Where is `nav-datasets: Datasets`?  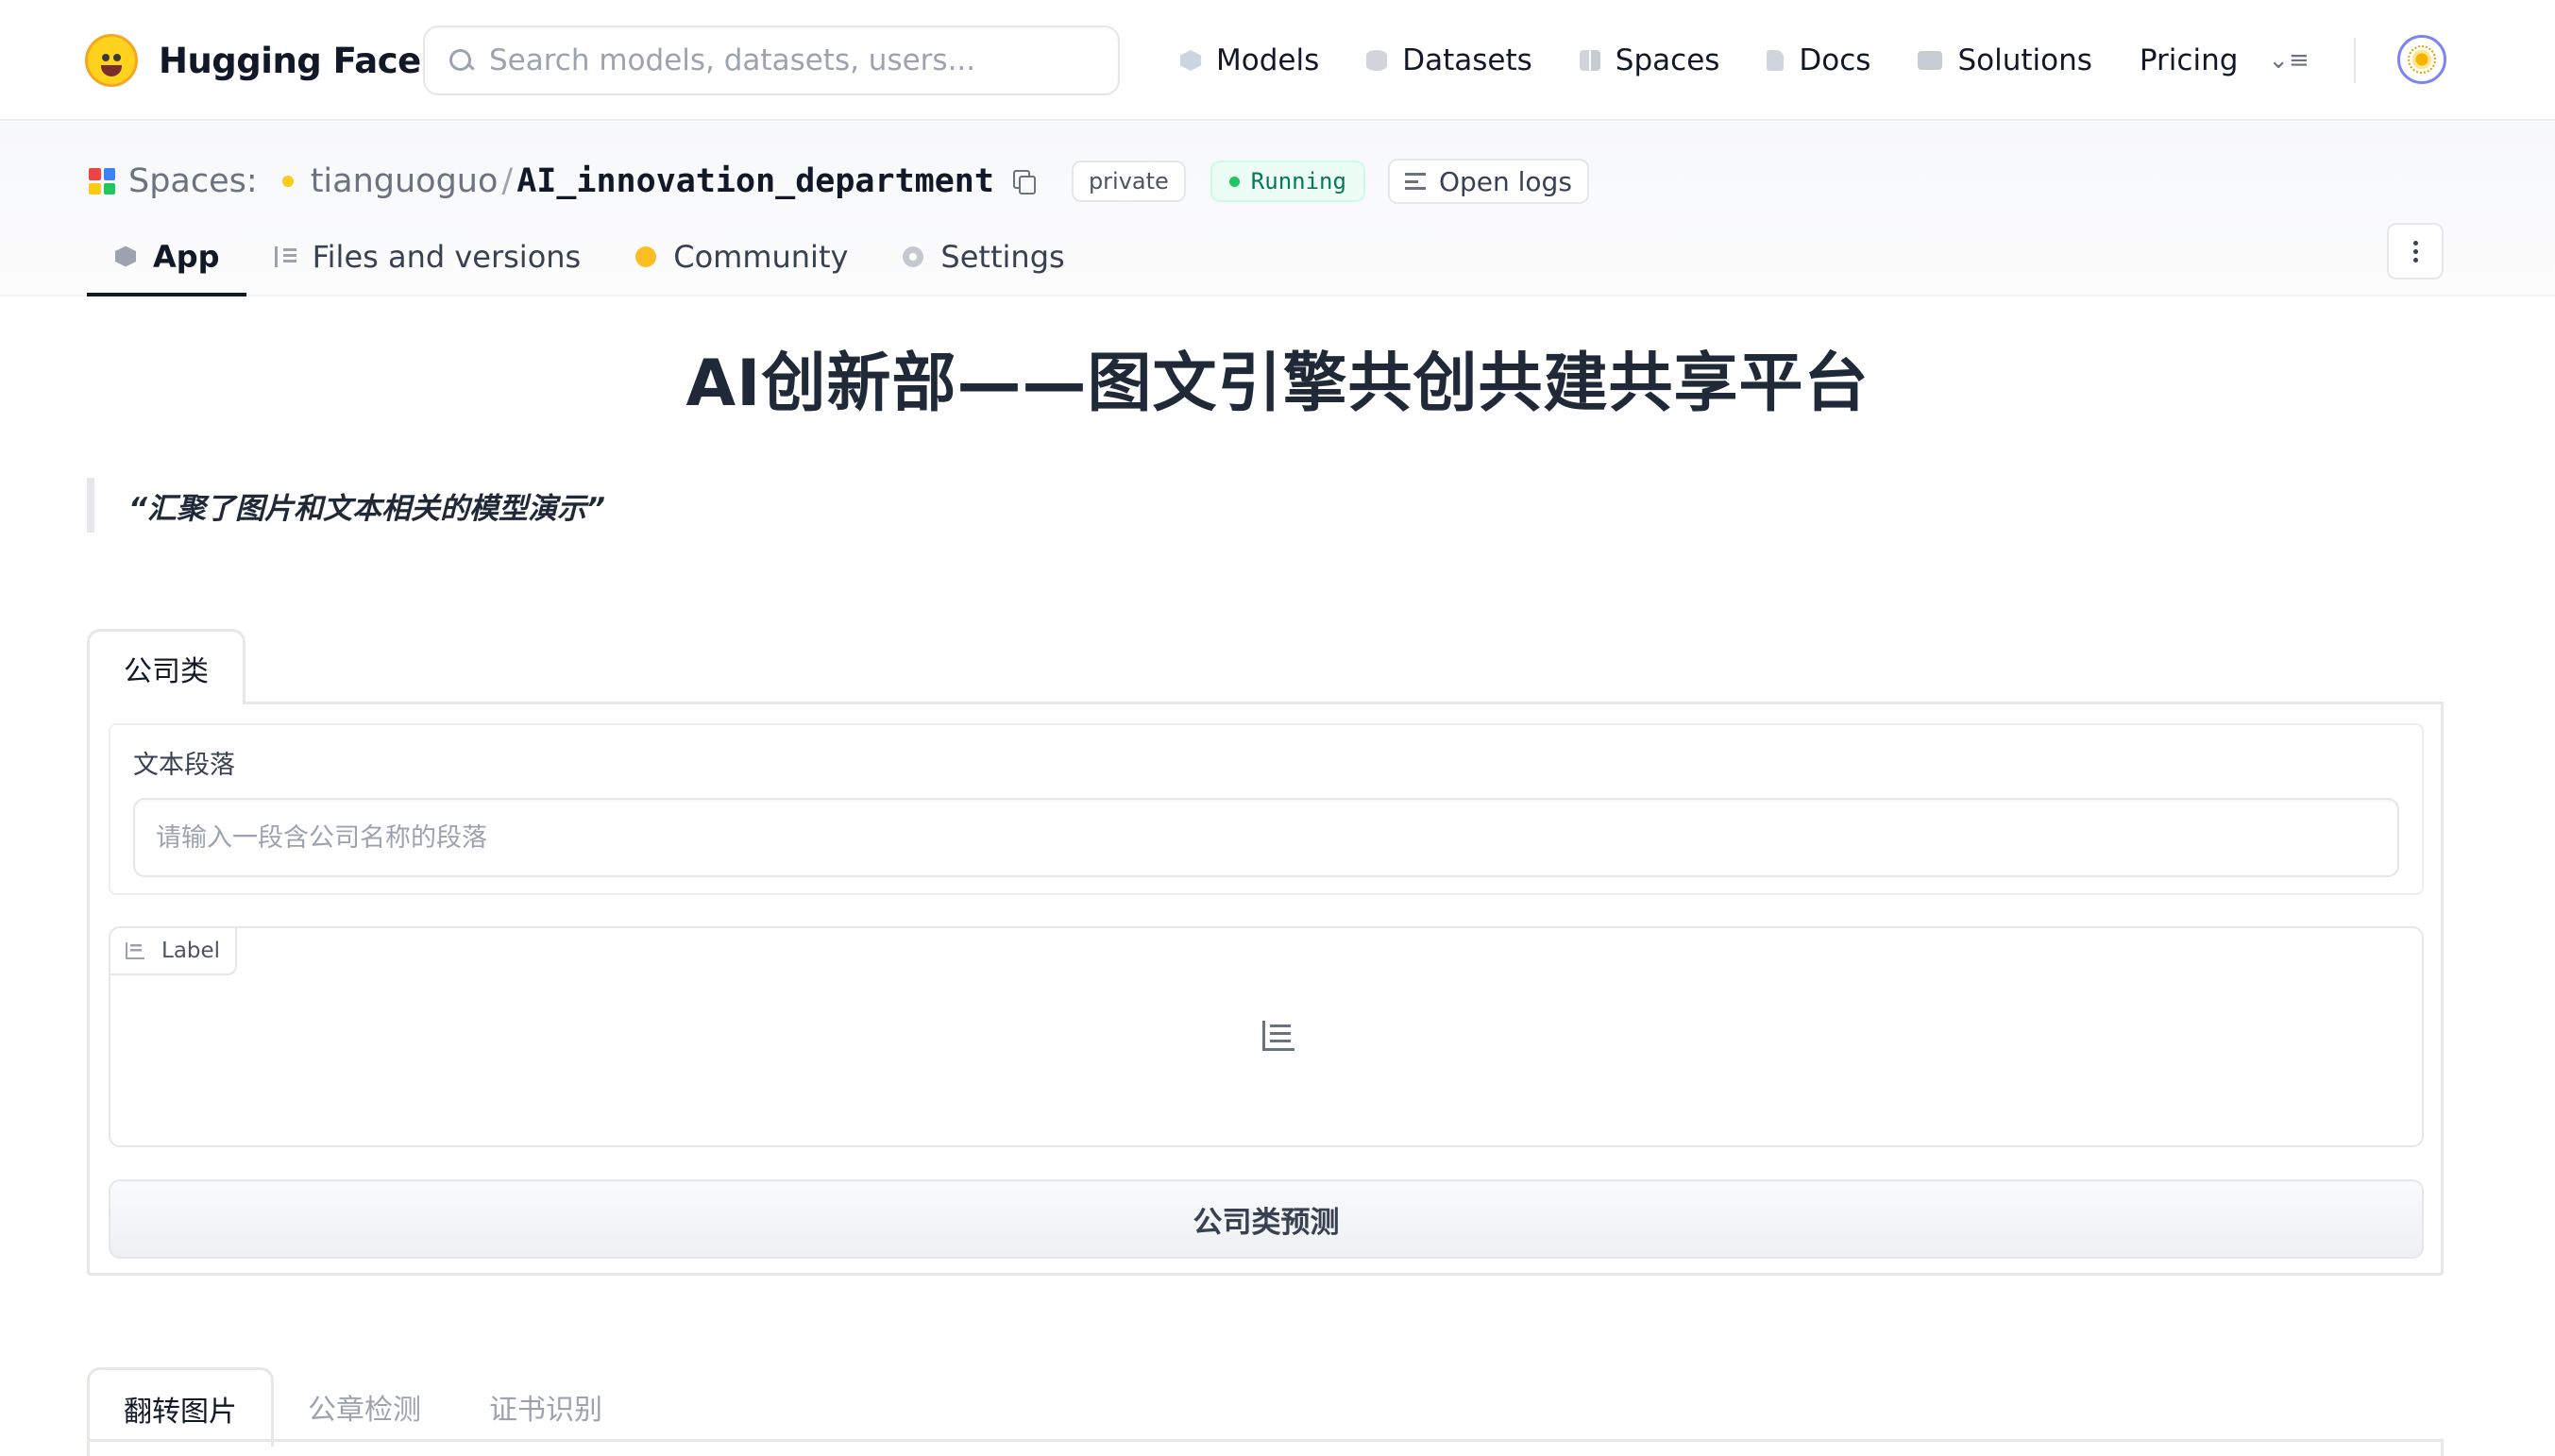 nav-datasets: Datasets is located at coordinates (1449, 60).